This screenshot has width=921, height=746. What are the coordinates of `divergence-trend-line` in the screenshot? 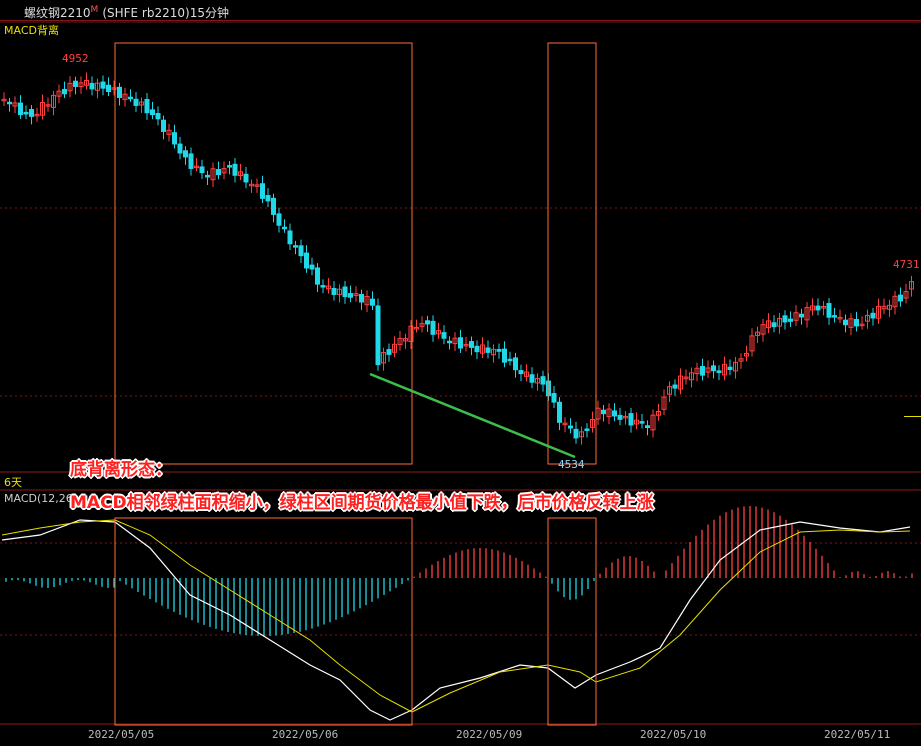 It's located at (472, 415).